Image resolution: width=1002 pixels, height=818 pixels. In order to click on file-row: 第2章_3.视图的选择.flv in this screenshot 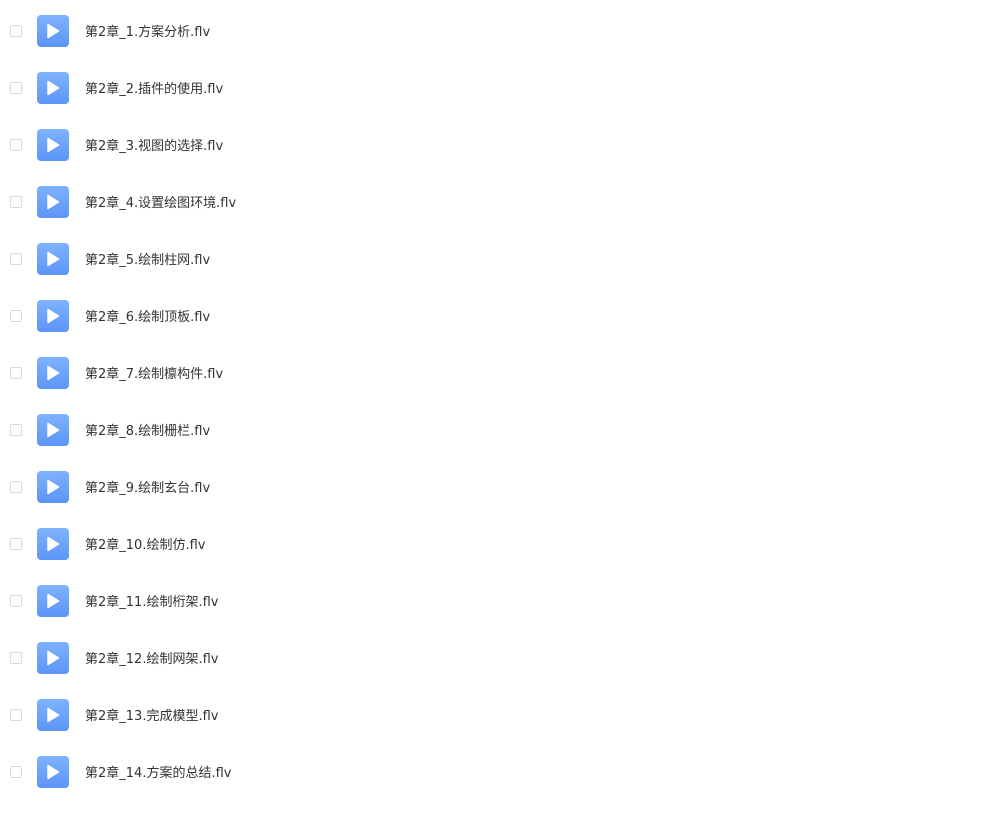, I will do `click(501, 144)`.